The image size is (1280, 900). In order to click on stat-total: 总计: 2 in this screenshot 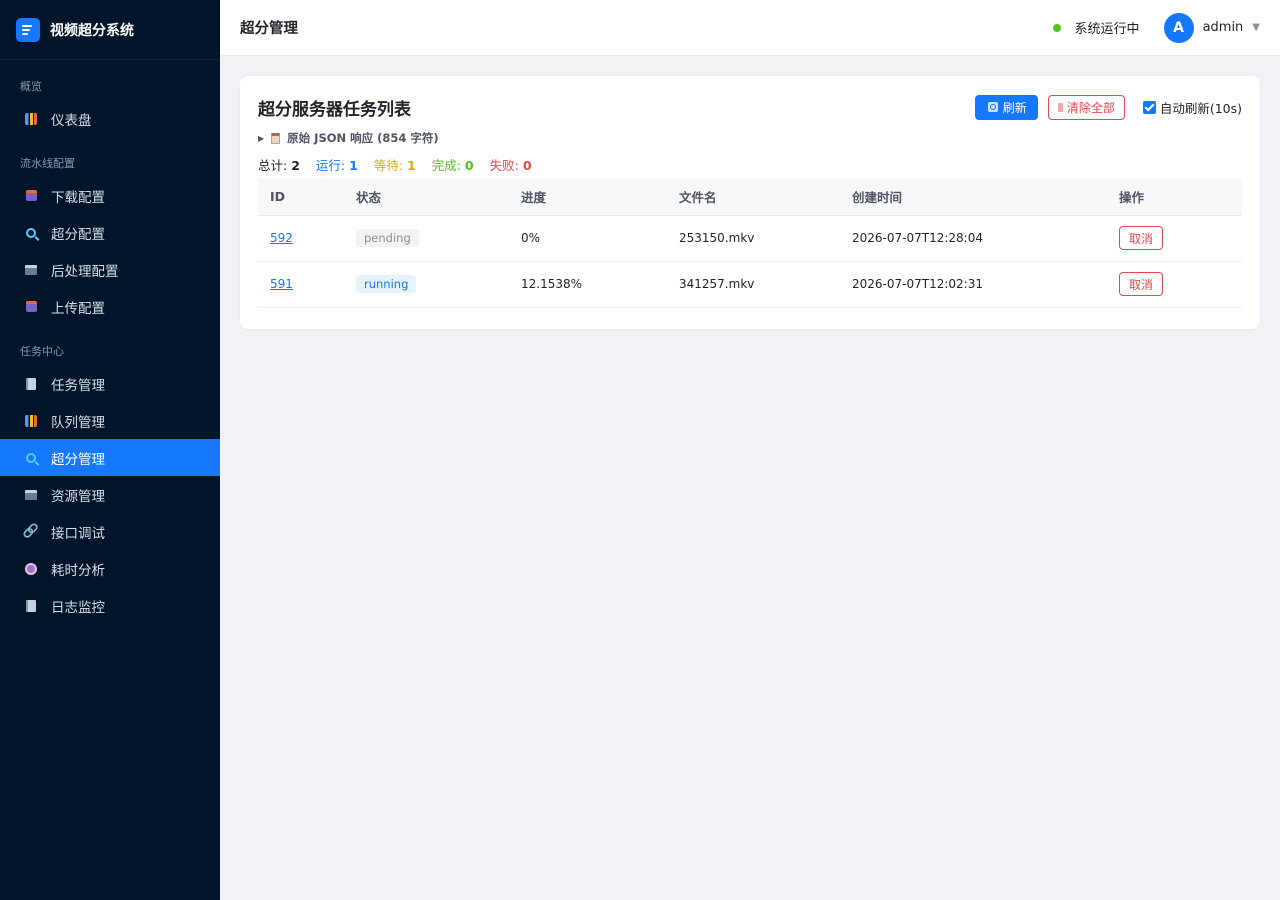, I will do `click(279, 165)`.